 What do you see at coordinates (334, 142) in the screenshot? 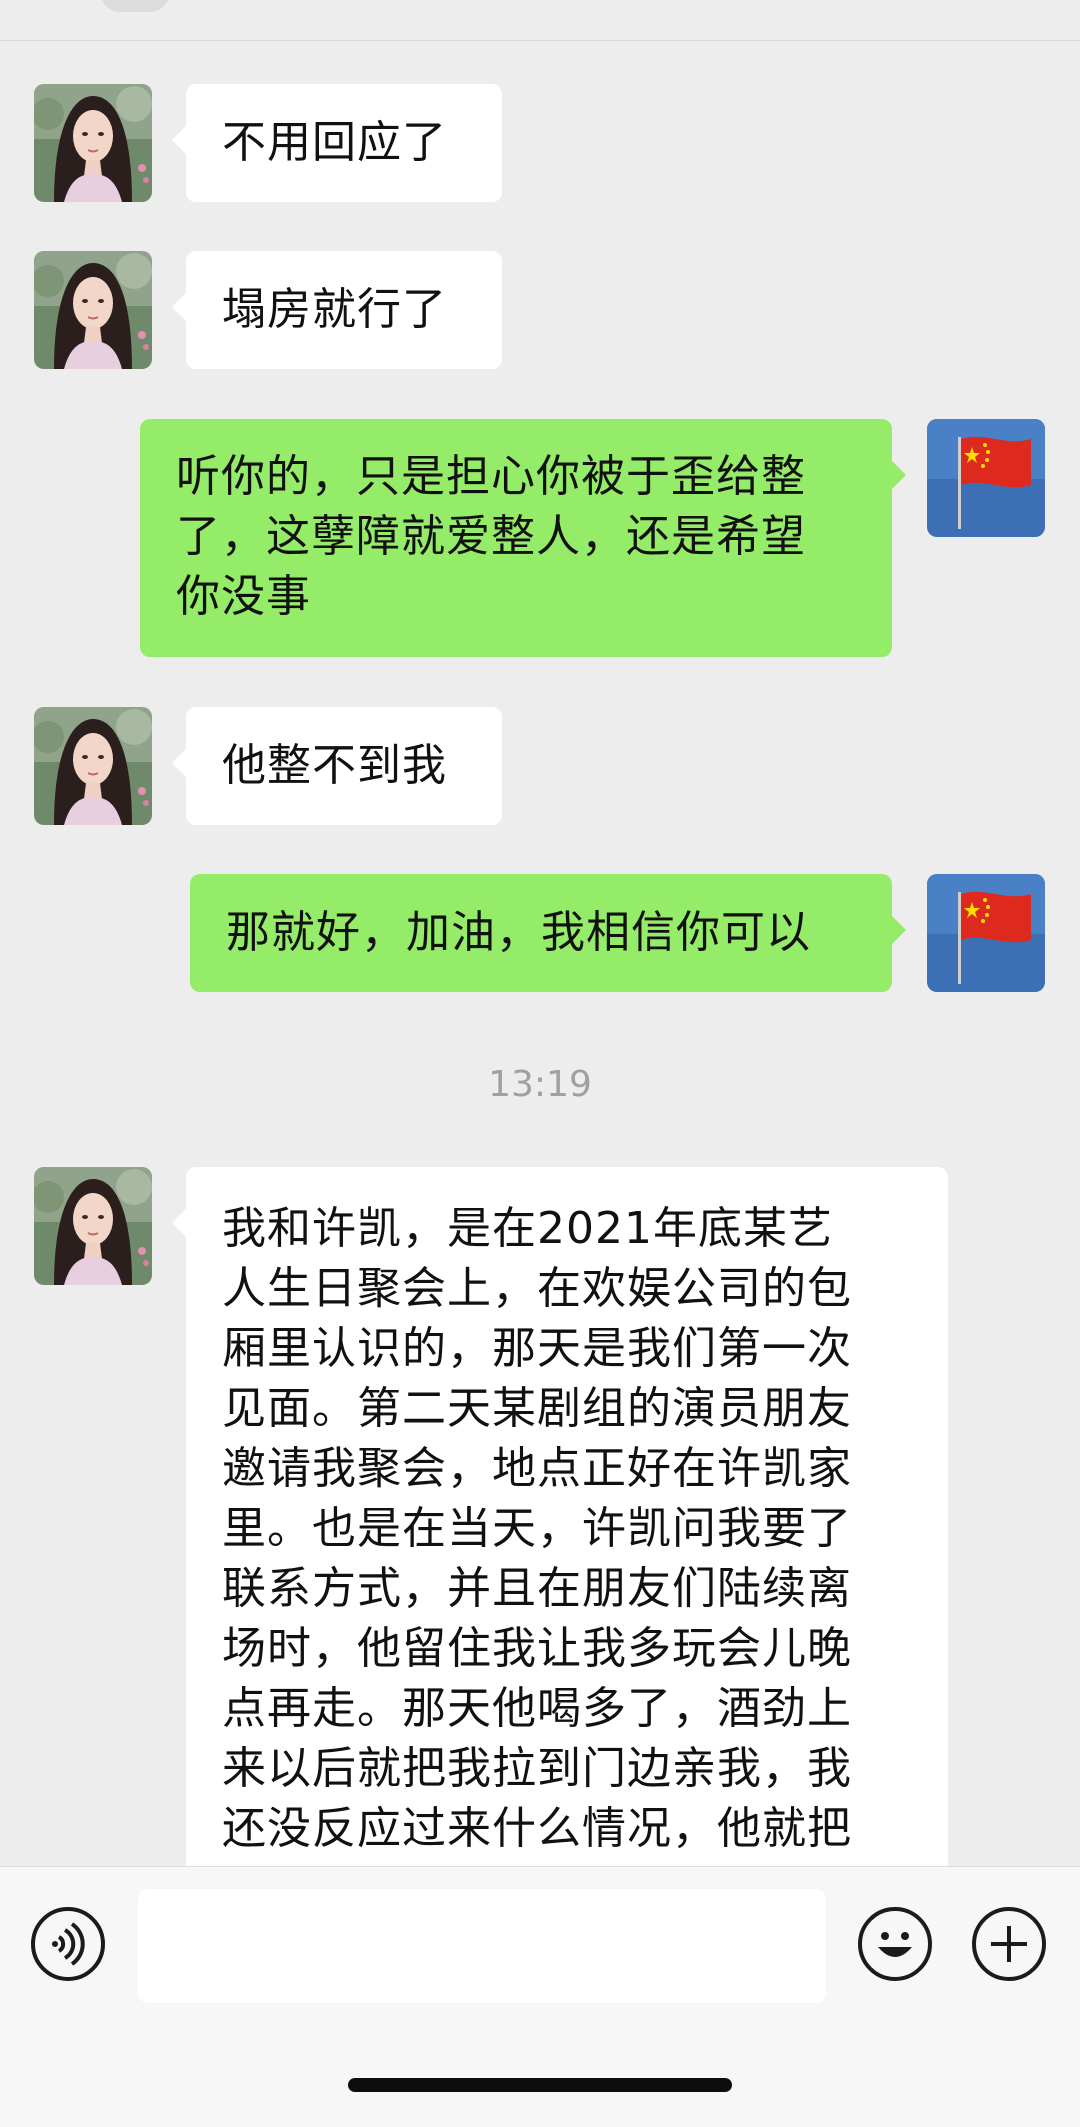
I see `message-text: 不用回应了` at bounding box center [334, 142].